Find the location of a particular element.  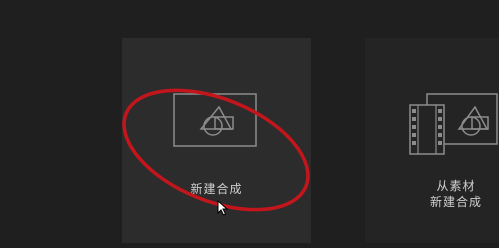

mouse-cursor-icon is located at coordinates (223, 208).